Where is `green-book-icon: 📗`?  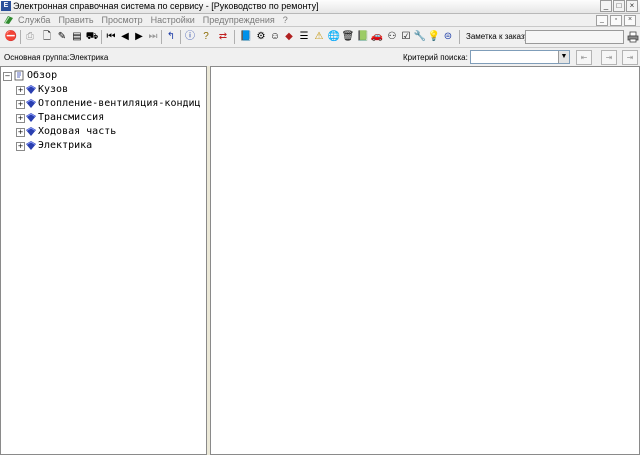 green-book-icon: 📗 is located at coordinates (363, 37).